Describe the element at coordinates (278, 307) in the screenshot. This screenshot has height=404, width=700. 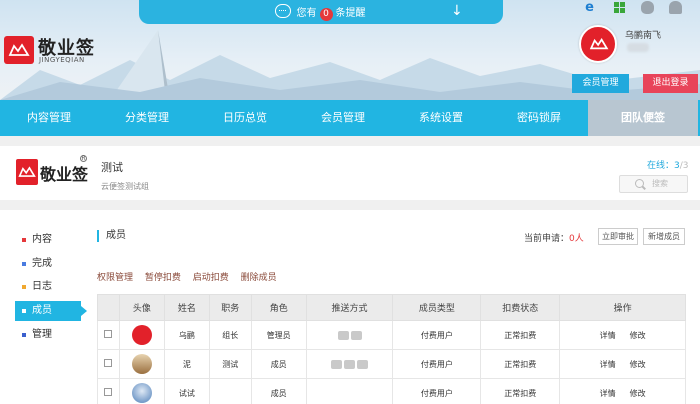
I see `column-header: 角色` at that location.